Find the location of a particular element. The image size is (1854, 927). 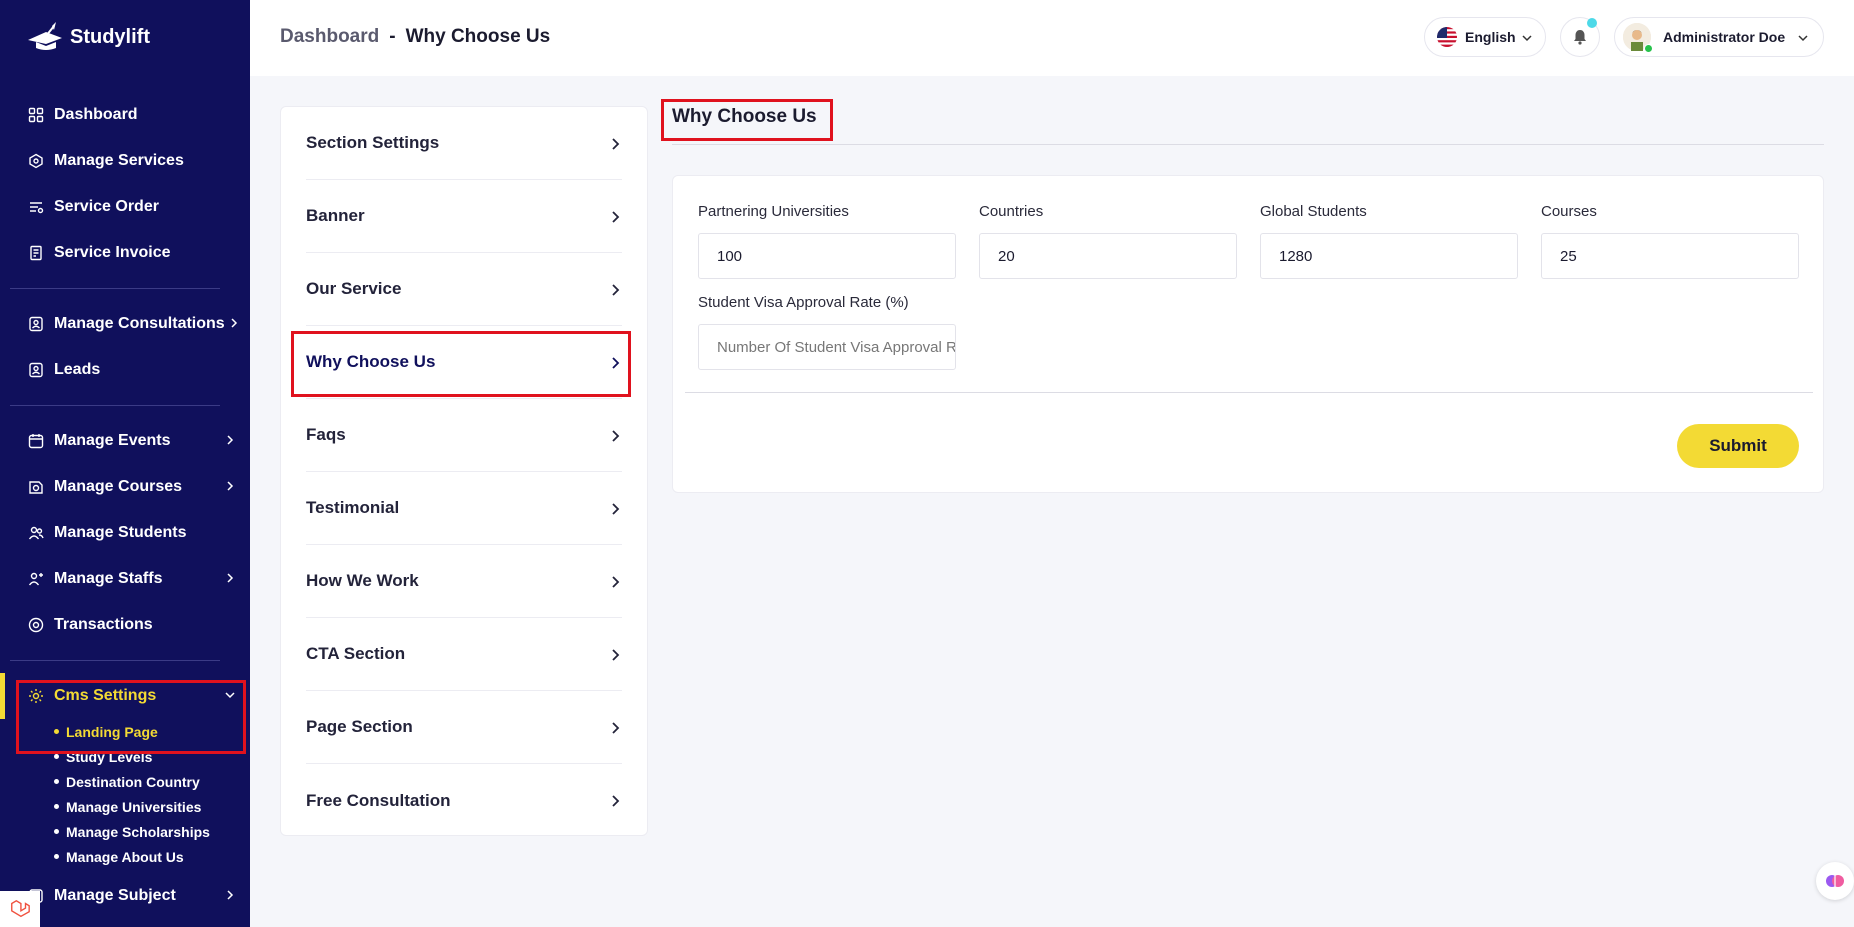

breadcrumb: Dashboard - Why Choose Us is located at coordinates (415, 37).